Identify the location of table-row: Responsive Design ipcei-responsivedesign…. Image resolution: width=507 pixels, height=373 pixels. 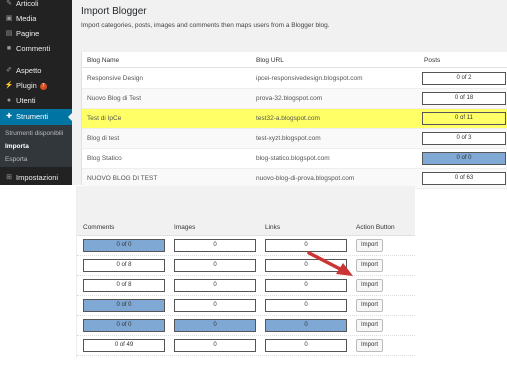
(294, 79).